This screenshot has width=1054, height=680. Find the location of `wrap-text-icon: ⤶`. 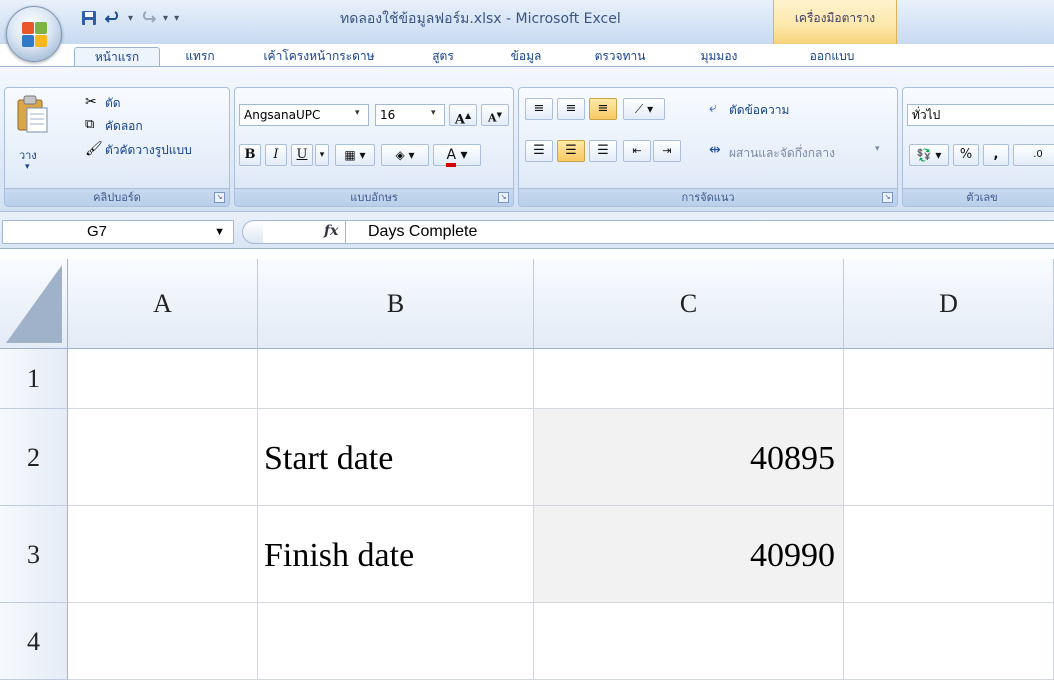

wrap-text-icon: ⤶ is located at coordinates (713, 108).